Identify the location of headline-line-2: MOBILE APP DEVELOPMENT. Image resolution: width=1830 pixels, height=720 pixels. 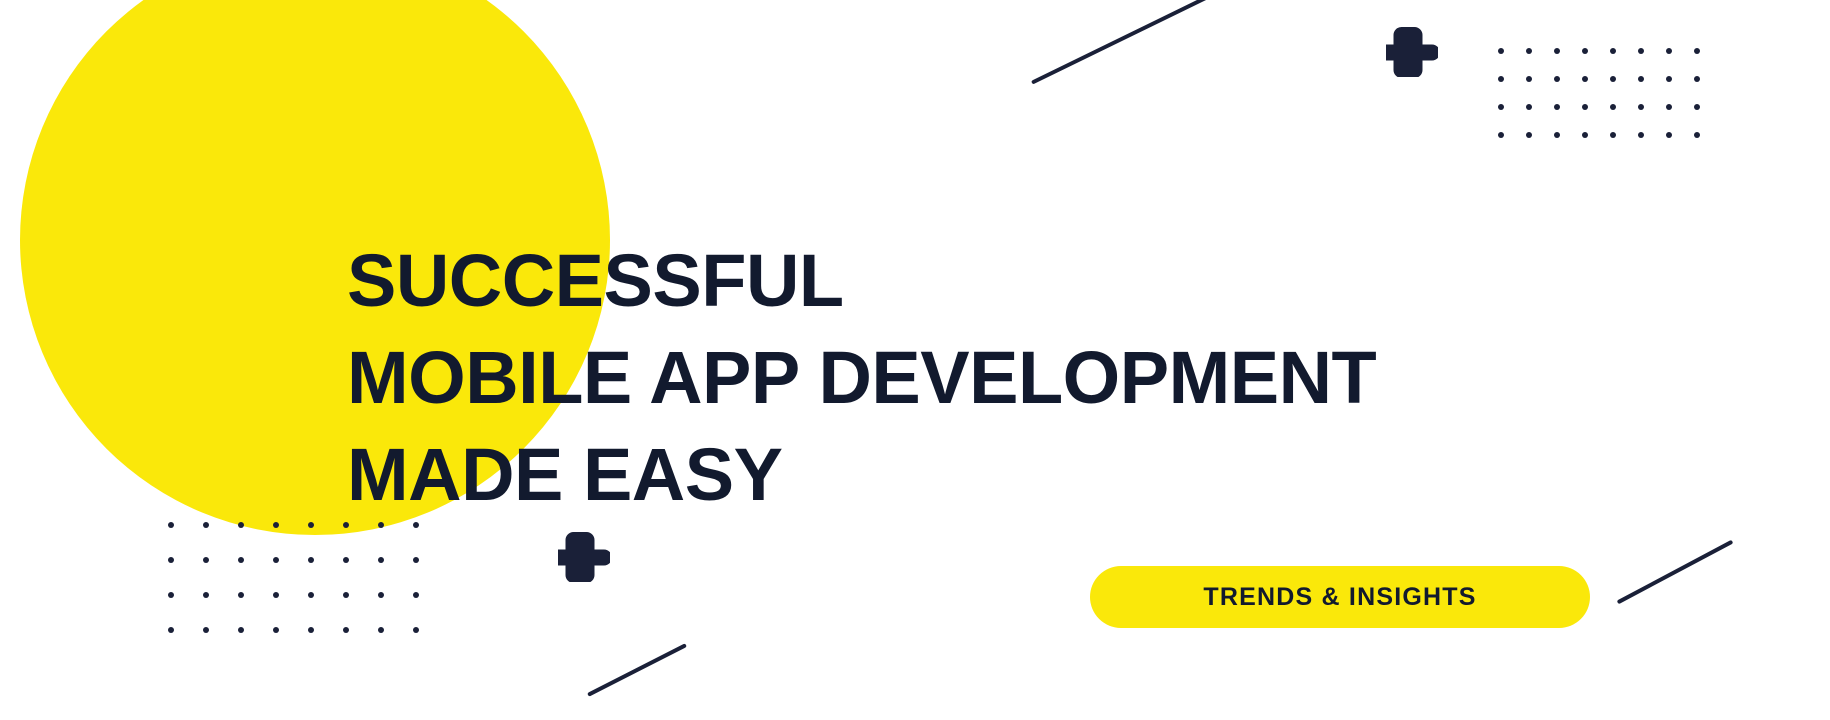
(862, 377).